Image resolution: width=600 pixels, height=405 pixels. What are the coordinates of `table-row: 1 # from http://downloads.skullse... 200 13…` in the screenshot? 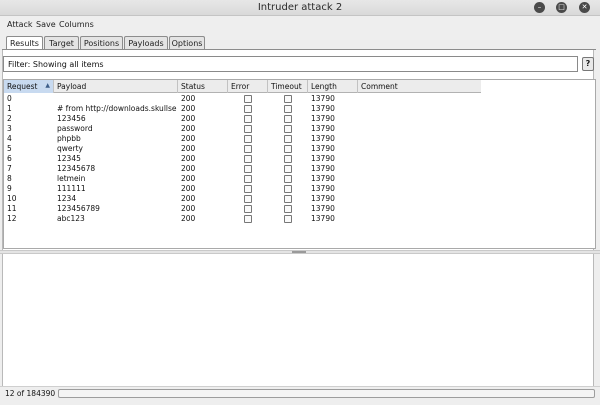 It's located at (242, 109).